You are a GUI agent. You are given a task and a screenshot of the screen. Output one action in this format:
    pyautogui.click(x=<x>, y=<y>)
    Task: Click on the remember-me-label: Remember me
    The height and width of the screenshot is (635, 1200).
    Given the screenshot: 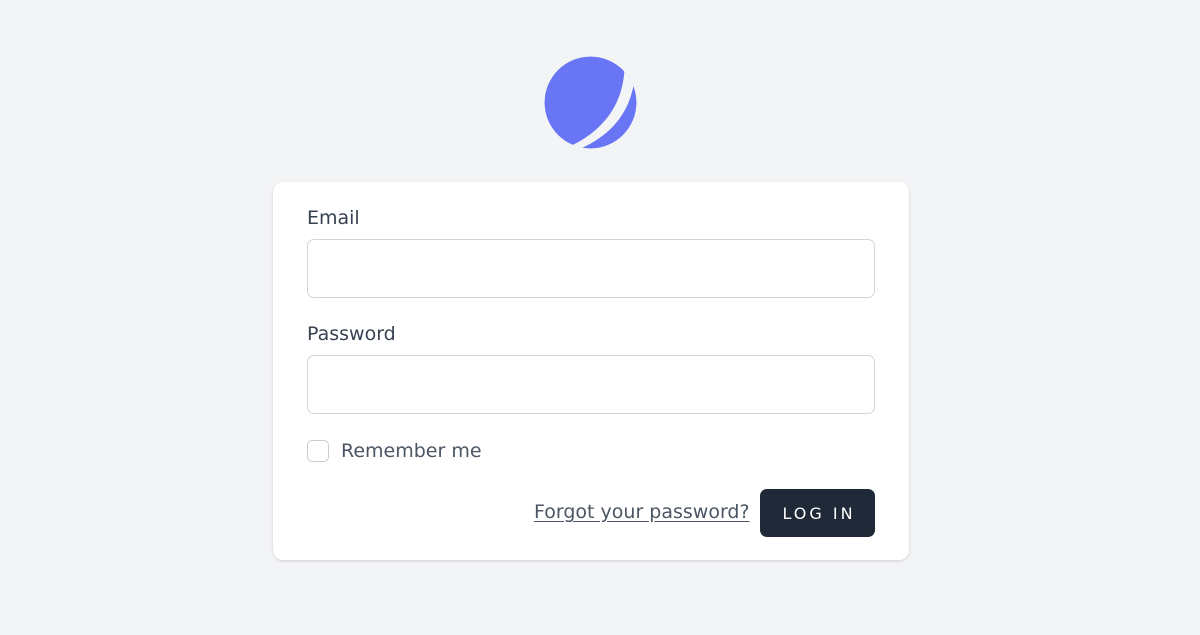 What is the action you would take?
    pyautogui.click(x=411, y=451)
    